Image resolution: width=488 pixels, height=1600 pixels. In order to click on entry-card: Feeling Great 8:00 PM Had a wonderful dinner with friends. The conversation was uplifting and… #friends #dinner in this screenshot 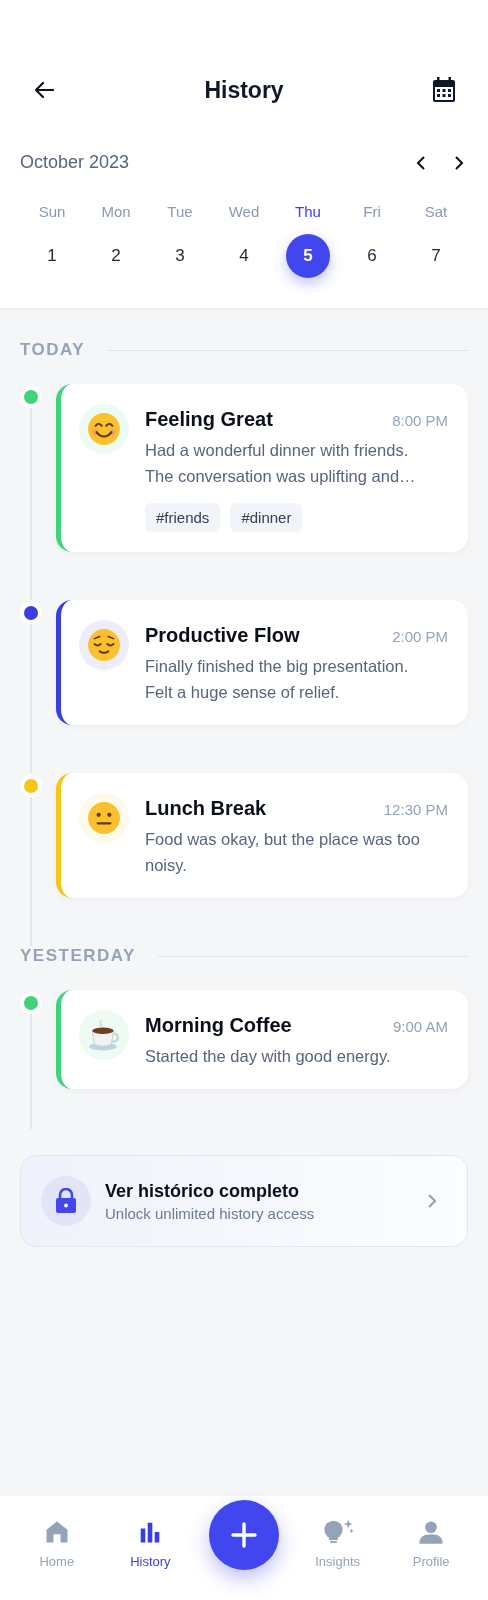, I will do `click(262, 468)`.